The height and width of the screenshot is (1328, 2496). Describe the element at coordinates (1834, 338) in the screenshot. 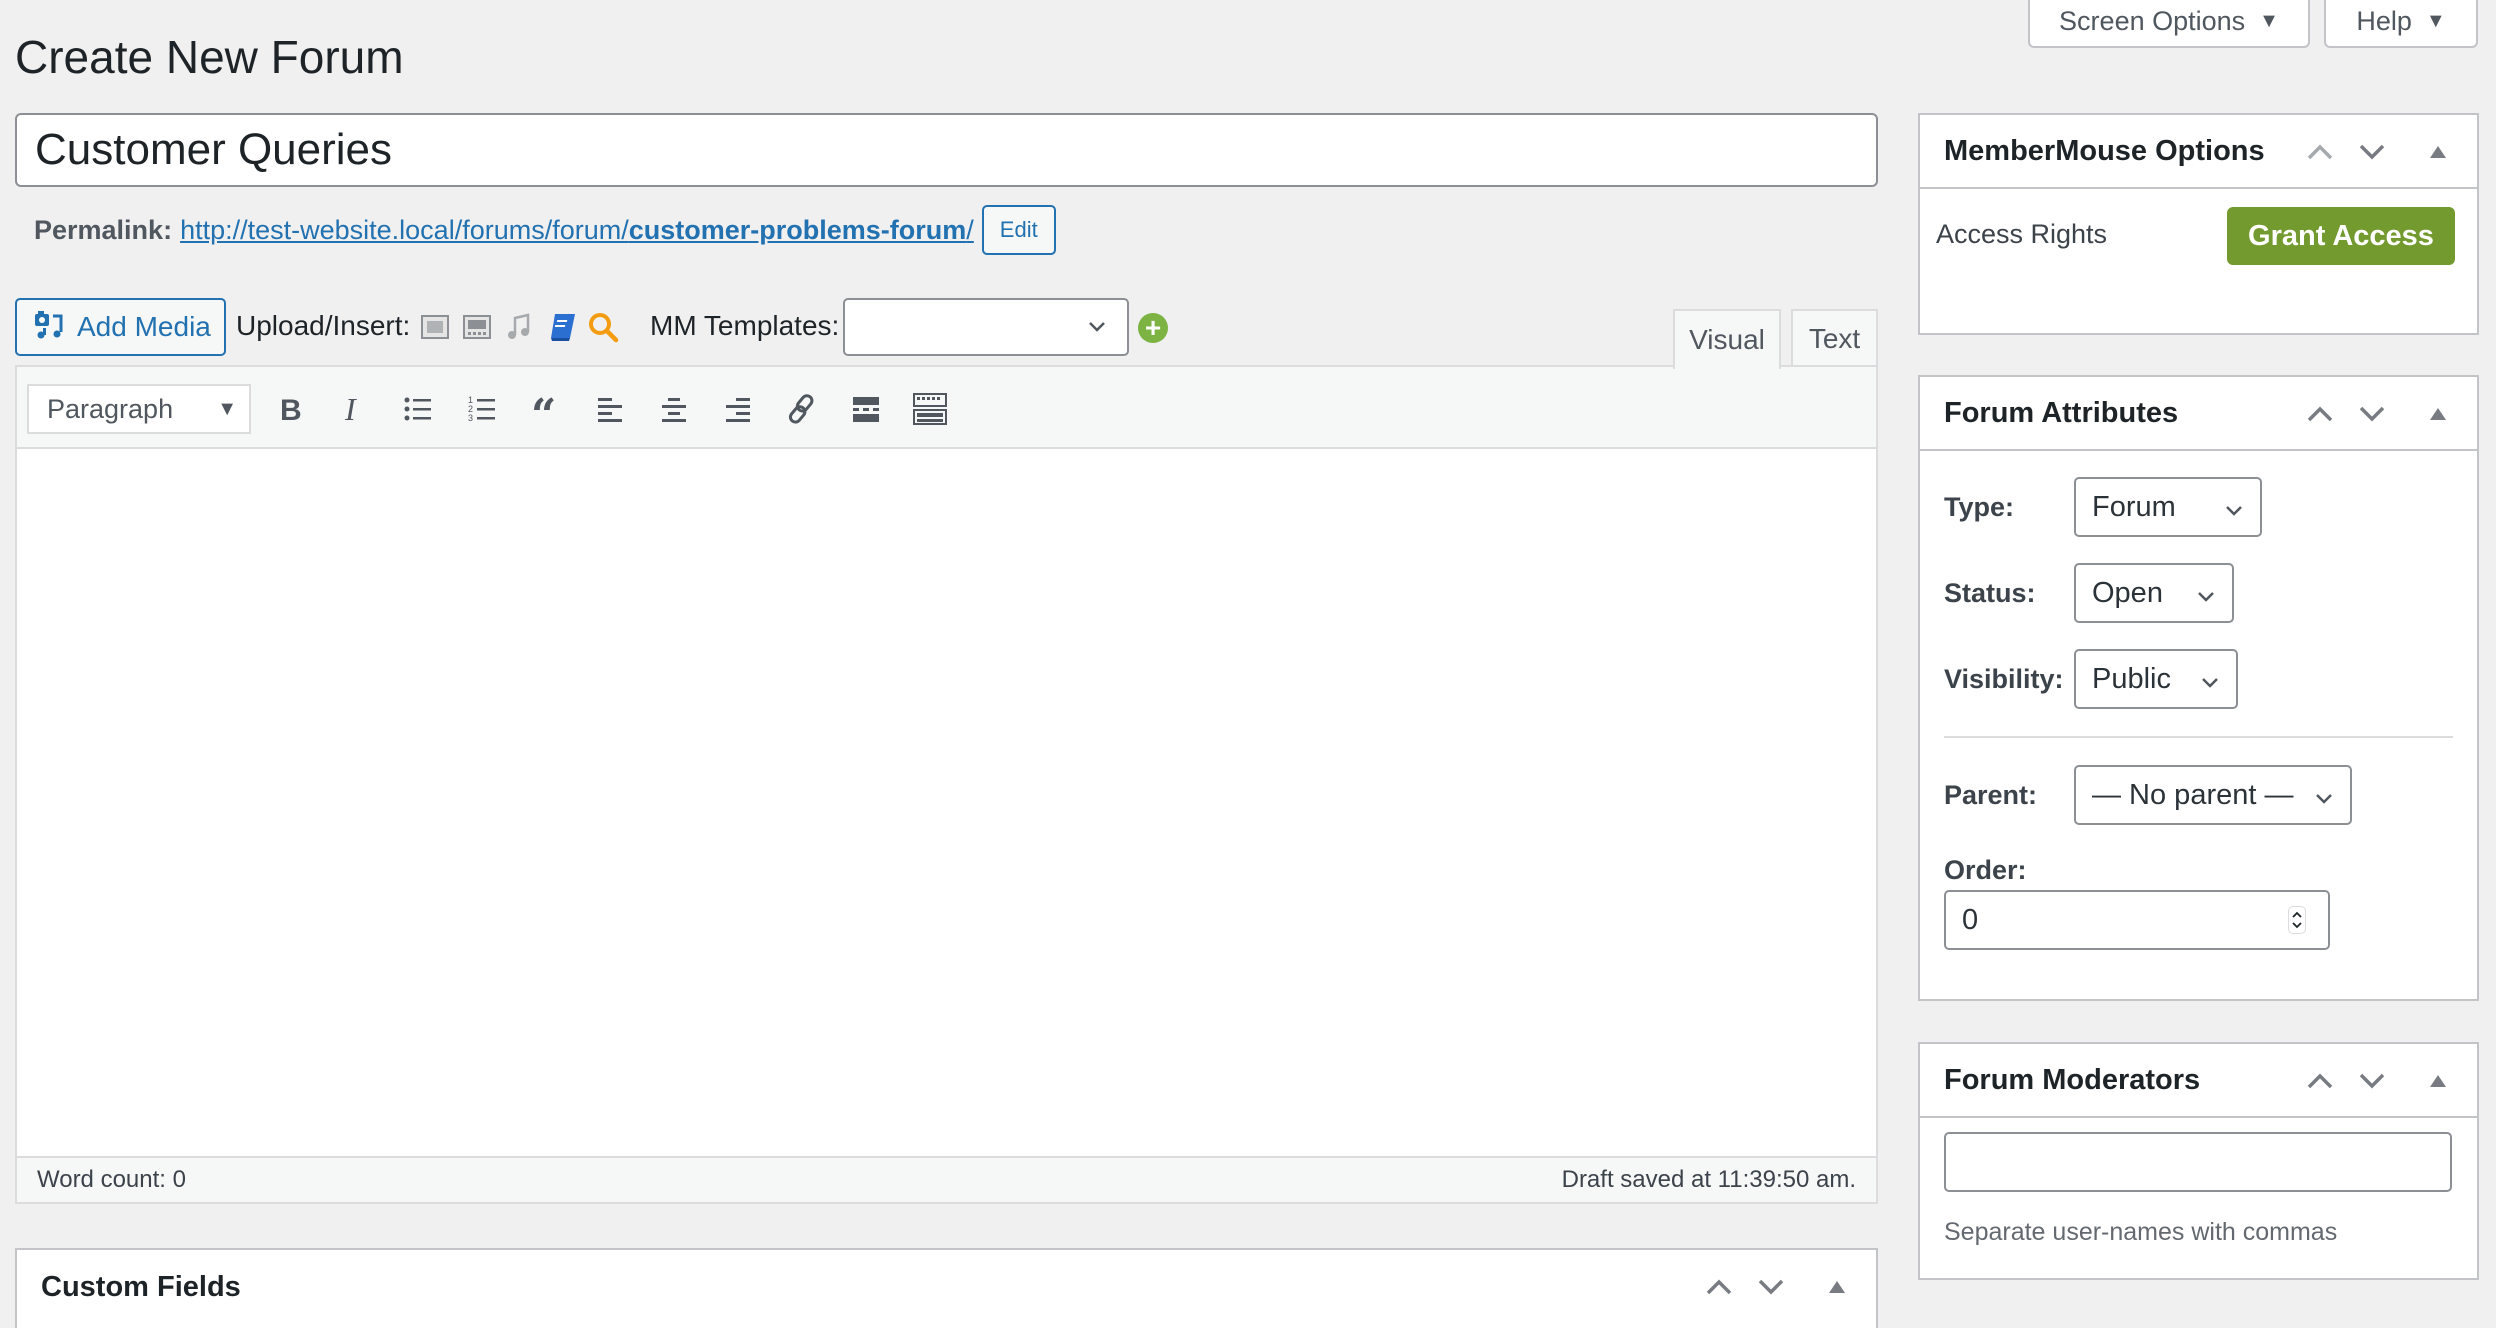

I see `tab-text: Text` at that location.